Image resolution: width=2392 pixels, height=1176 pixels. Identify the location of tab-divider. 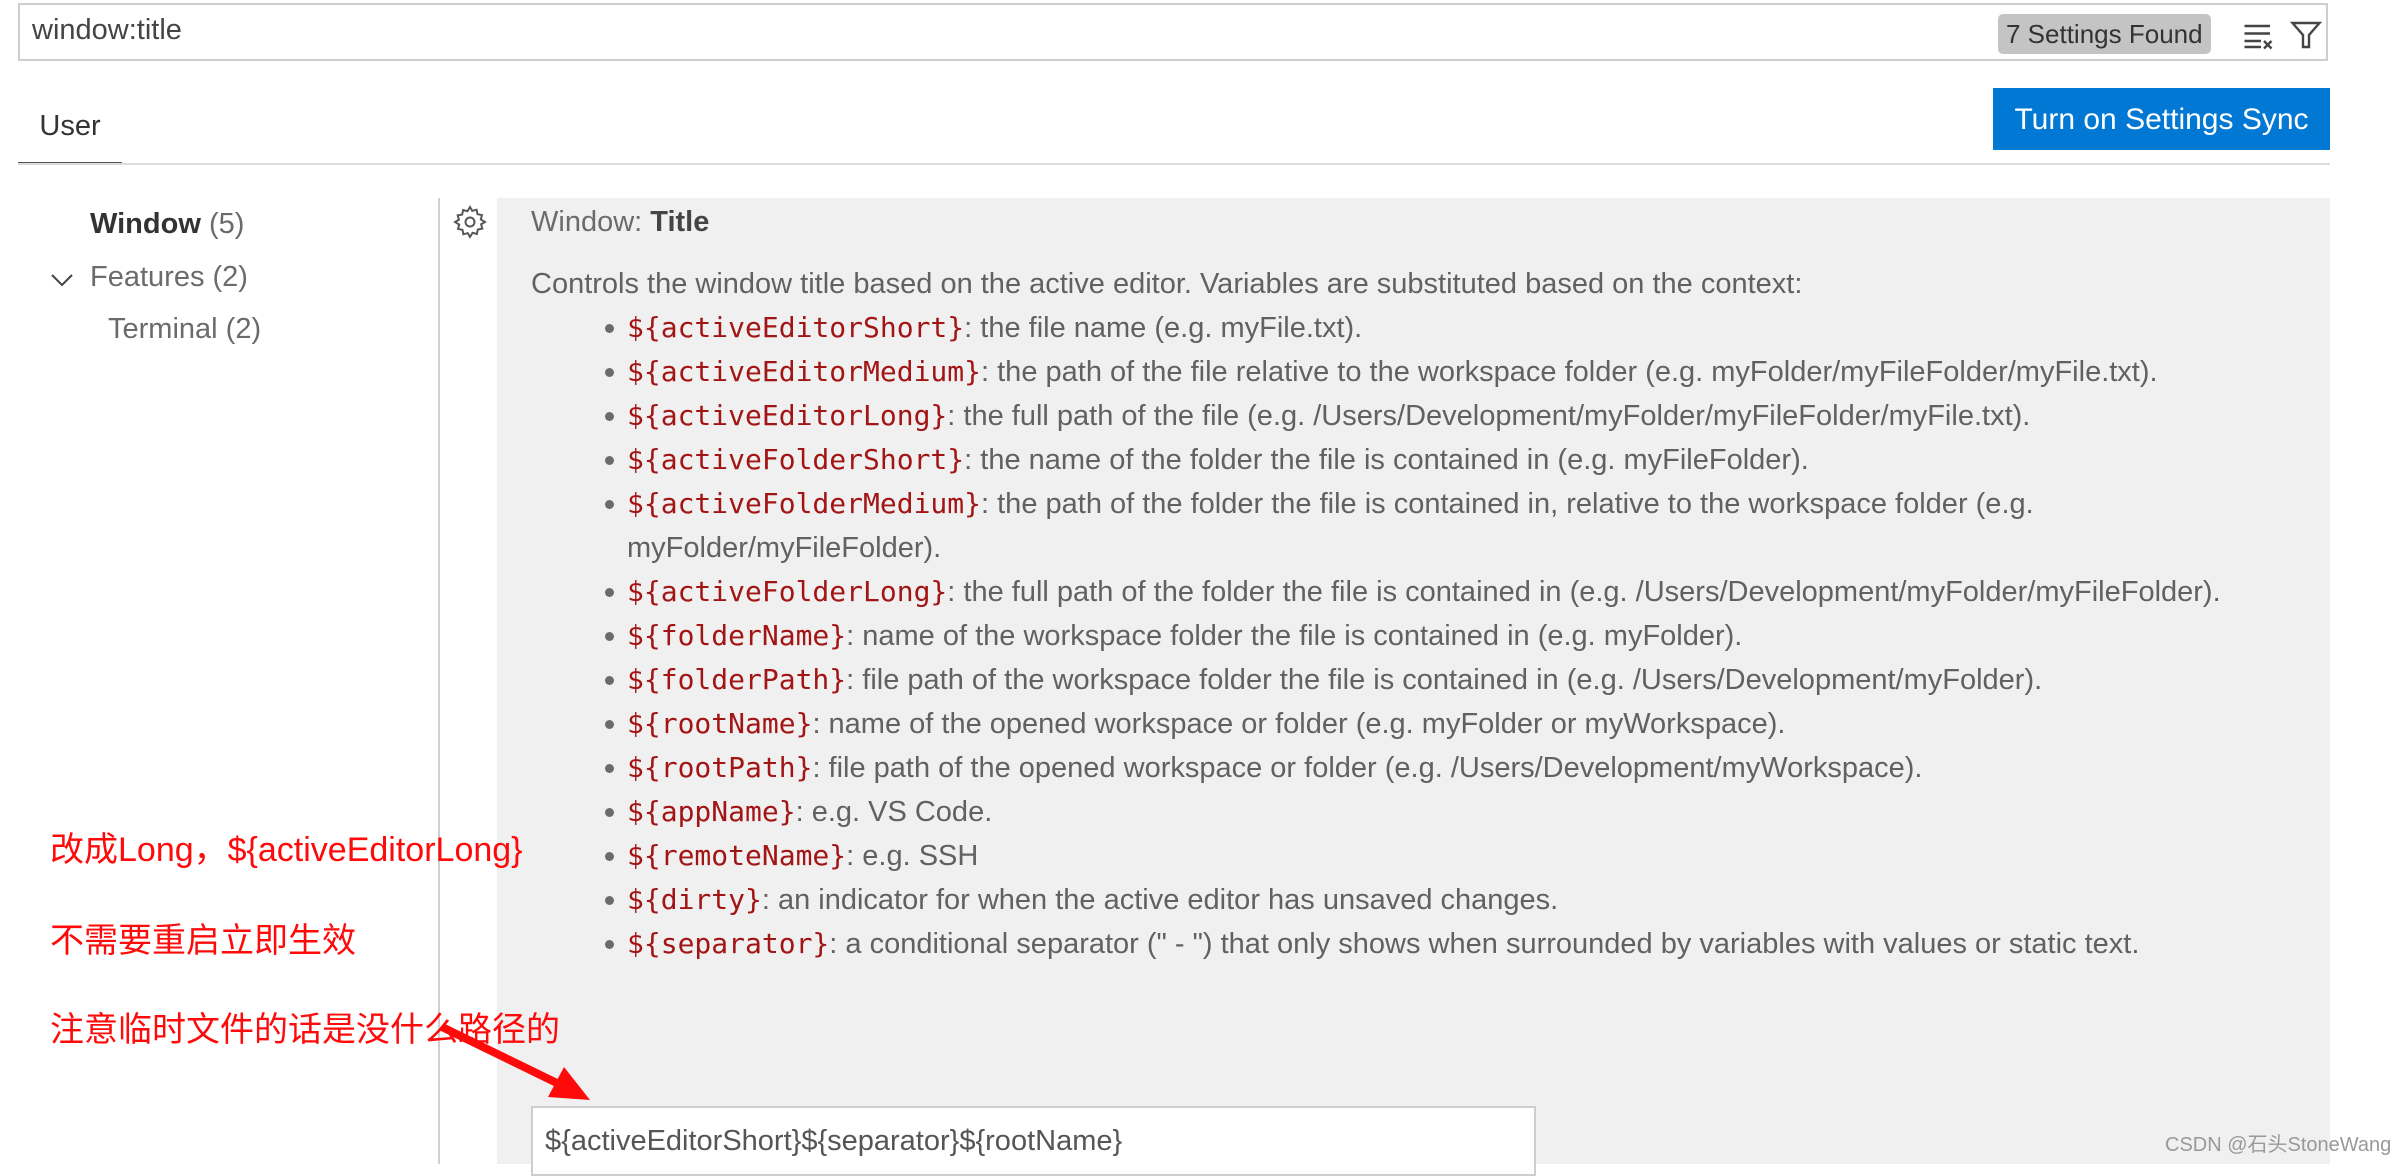
(1174, 164).